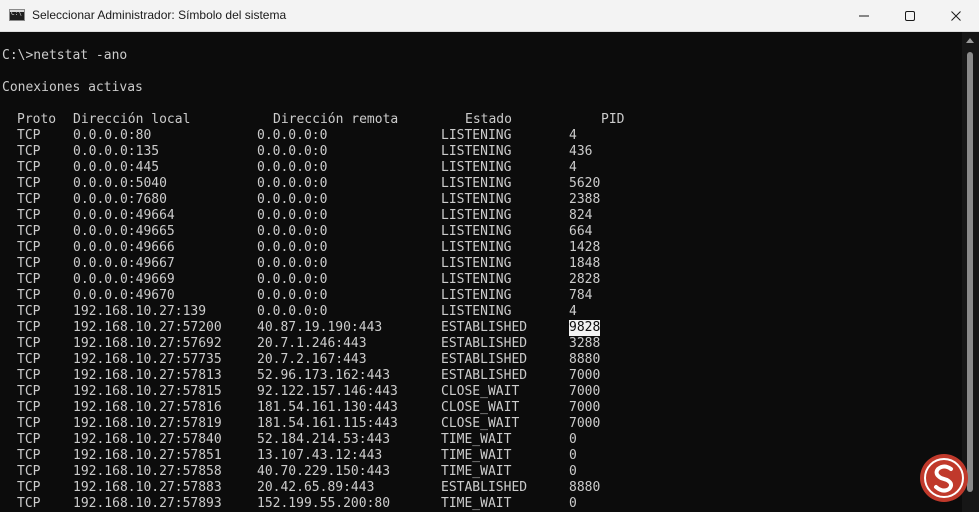 The image size is (979, 512). Describe the element at coordinates (132, 119) in the screenshot. I see `header-local-address: Dirección local` at that location.